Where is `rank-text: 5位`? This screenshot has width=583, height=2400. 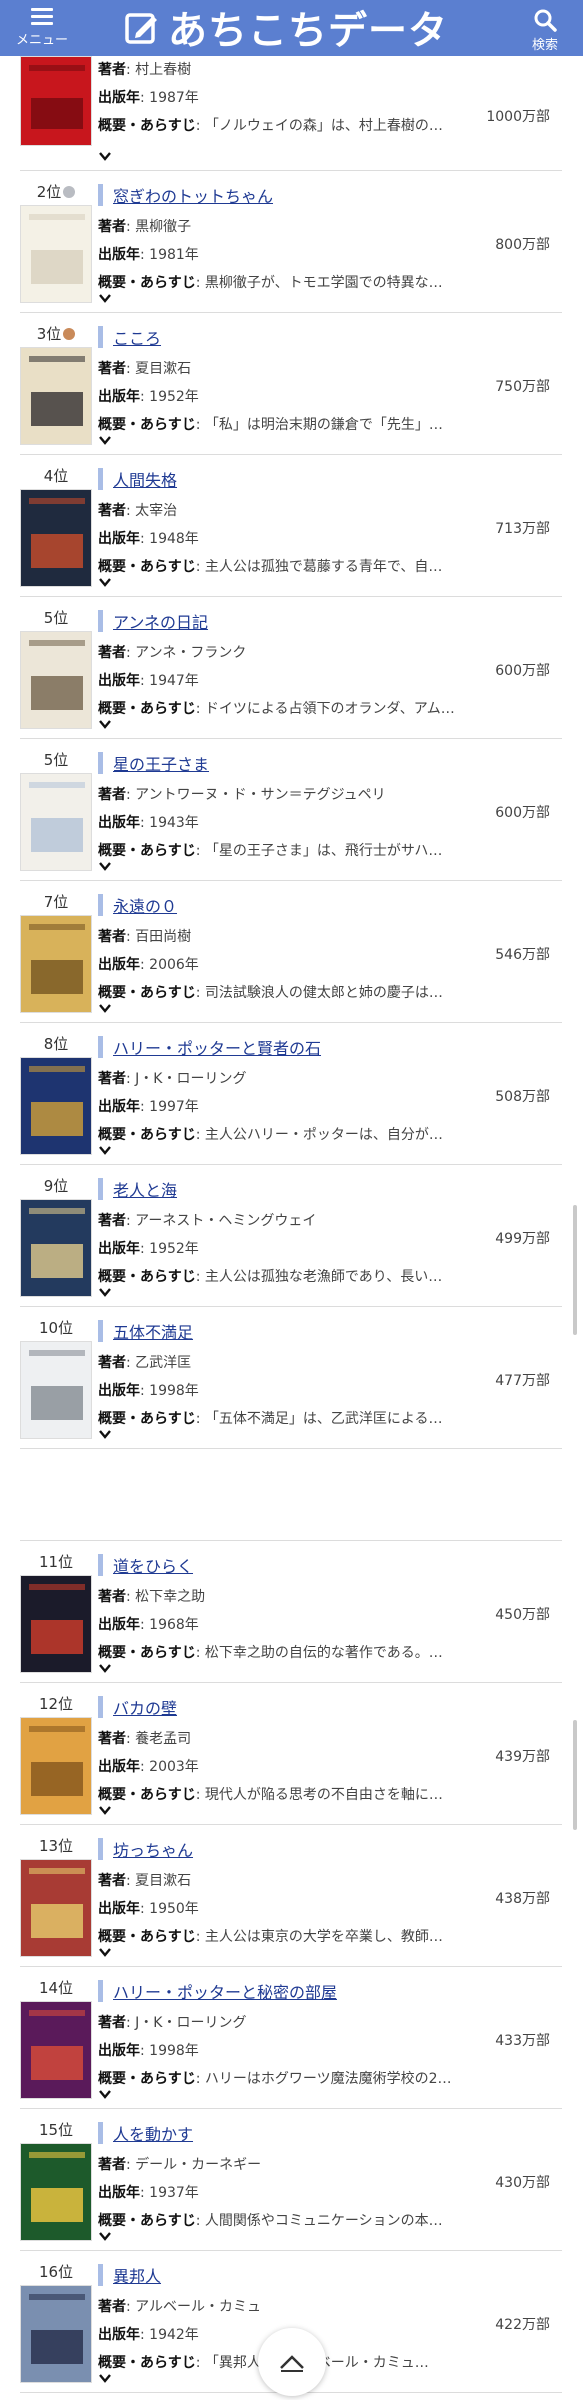 rank-text: 5位 is located at coordinates (56, 618).